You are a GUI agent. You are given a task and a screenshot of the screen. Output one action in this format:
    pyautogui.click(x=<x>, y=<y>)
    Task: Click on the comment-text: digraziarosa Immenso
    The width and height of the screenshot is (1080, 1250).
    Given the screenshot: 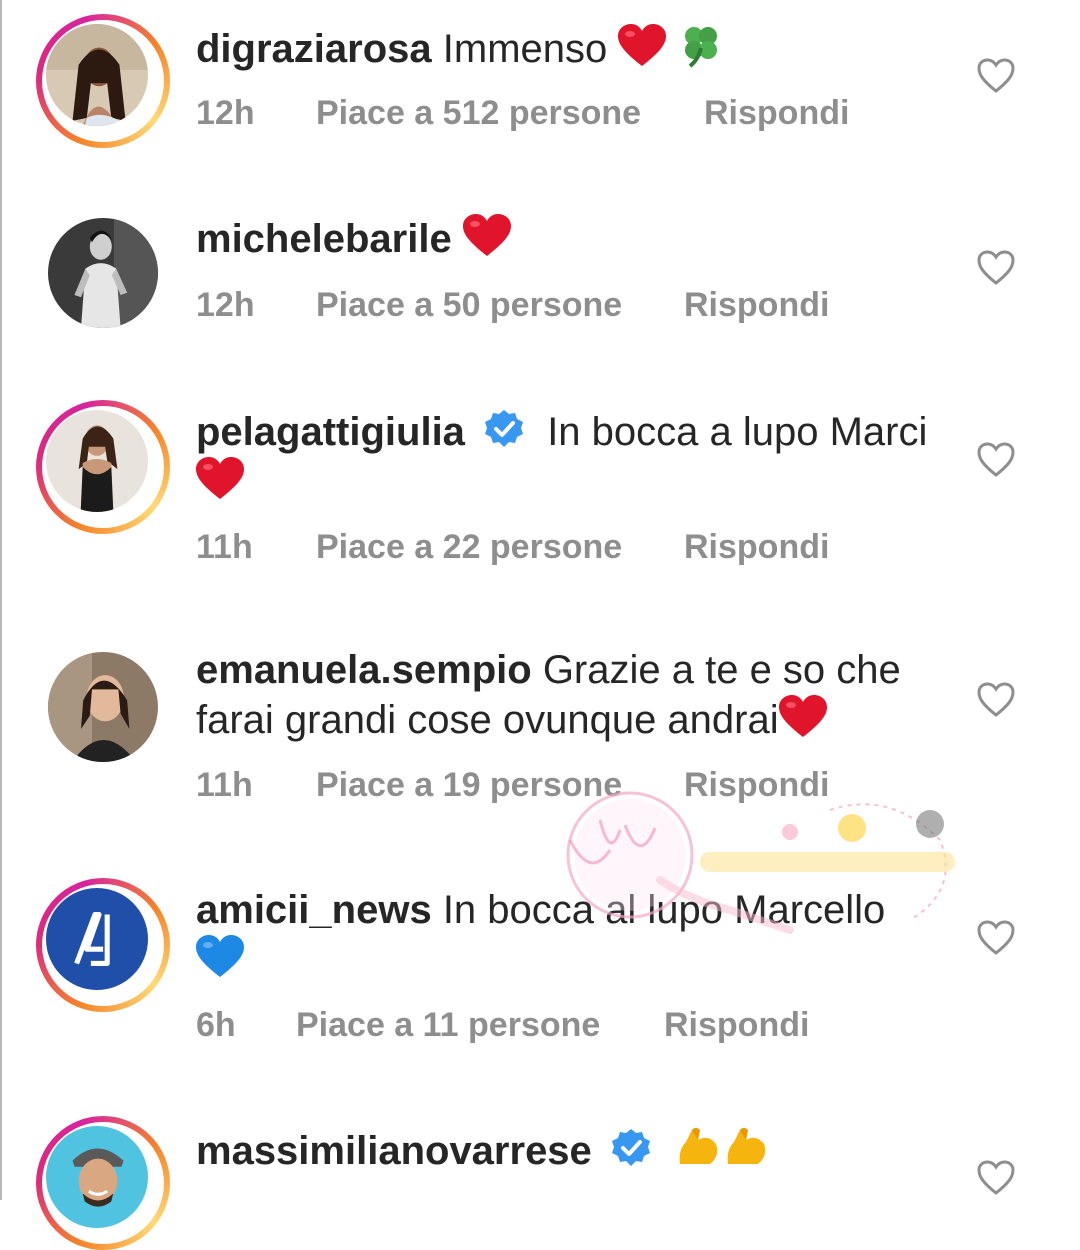 What is the action you would take?
    pyautogui.click(x=576, y=48)
    